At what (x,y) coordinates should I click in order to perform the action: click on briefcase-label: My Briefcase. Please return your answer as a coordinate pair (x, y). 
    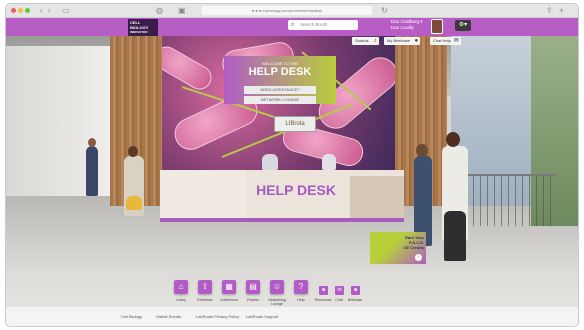
    Looking at the image, I should click on (399, 40).